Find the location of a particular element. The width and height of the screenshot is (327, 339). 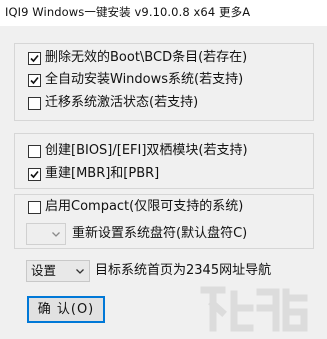

enable-compact-label: 启用Compact(仅限可支持的系统) is located at coordinates (144, 206).